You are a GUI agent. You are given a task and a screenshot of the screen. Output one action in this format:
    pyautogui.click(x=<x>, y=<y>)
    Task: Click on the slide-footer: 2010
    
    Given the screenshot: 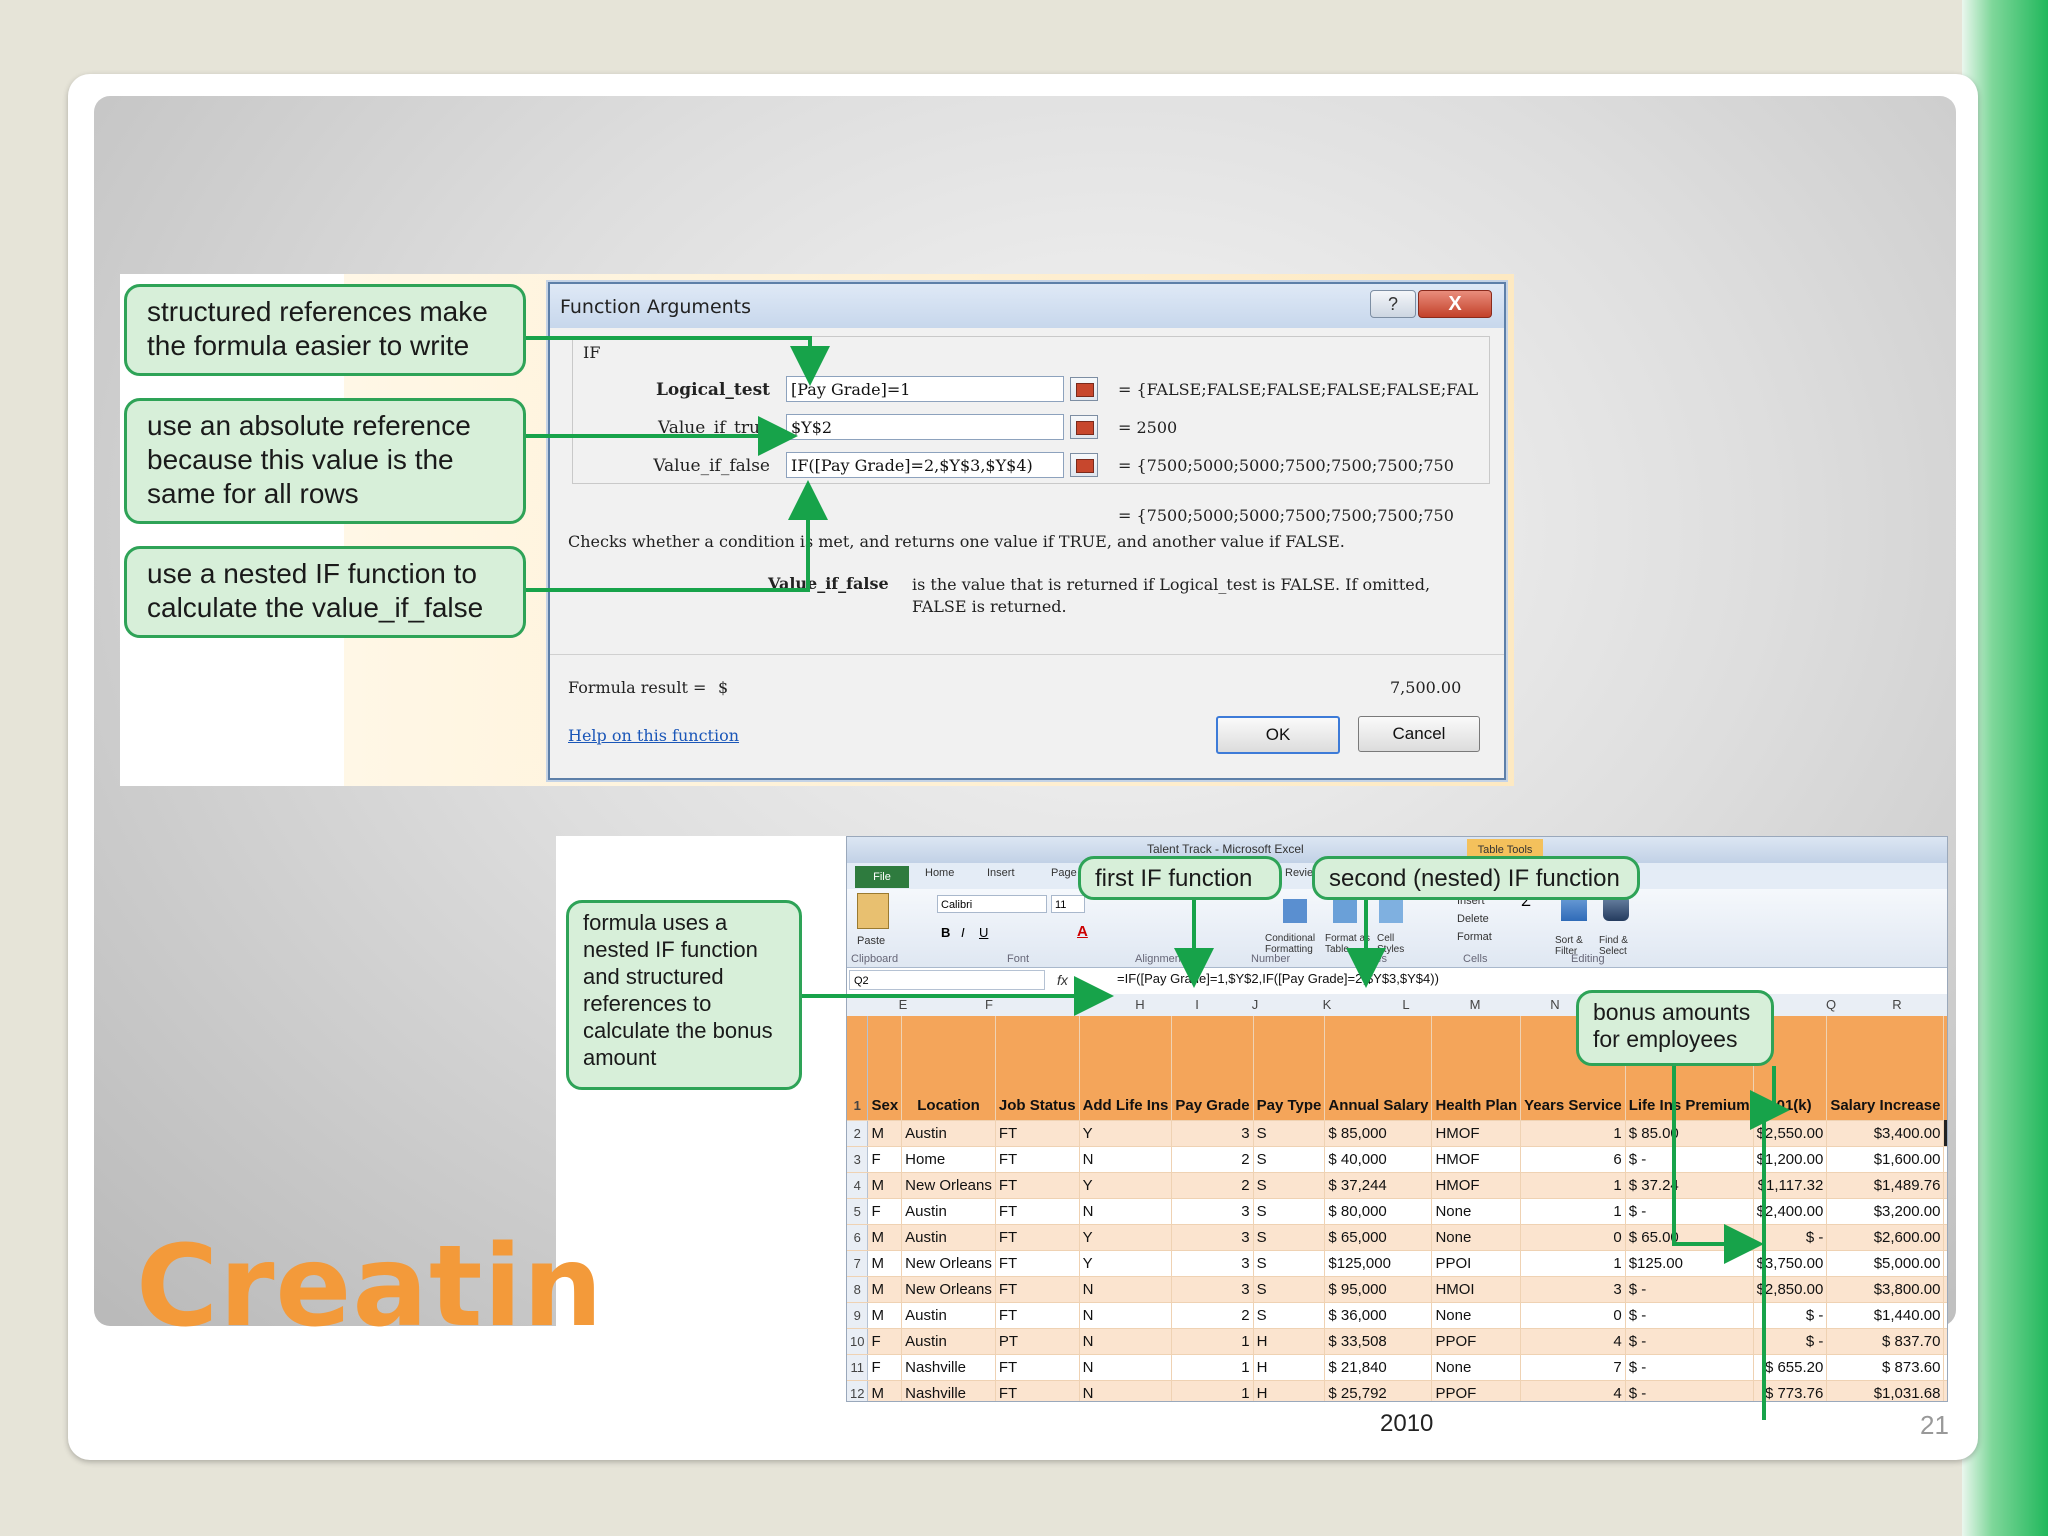 What is the action you would take?
    pyautogui.click(x=1407, y=1423)
    